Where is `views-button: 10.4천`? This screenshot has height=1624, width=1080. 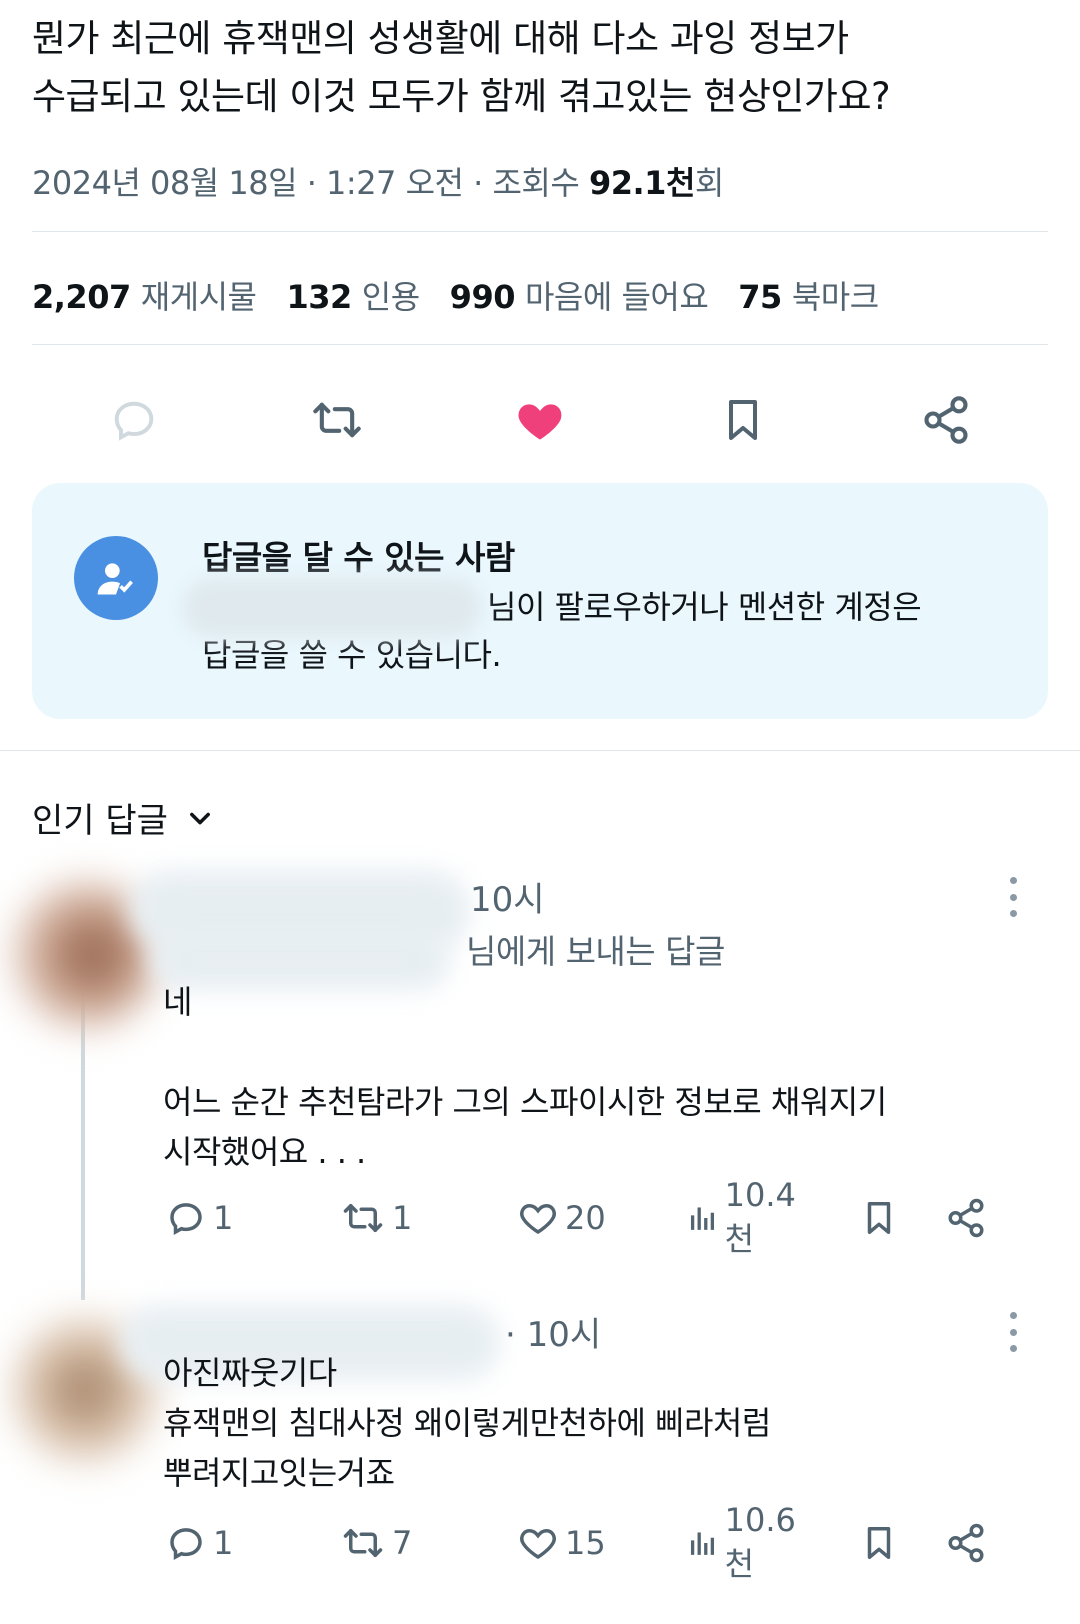 views-button: 10.4천 is located at coordinates (745, 1217).